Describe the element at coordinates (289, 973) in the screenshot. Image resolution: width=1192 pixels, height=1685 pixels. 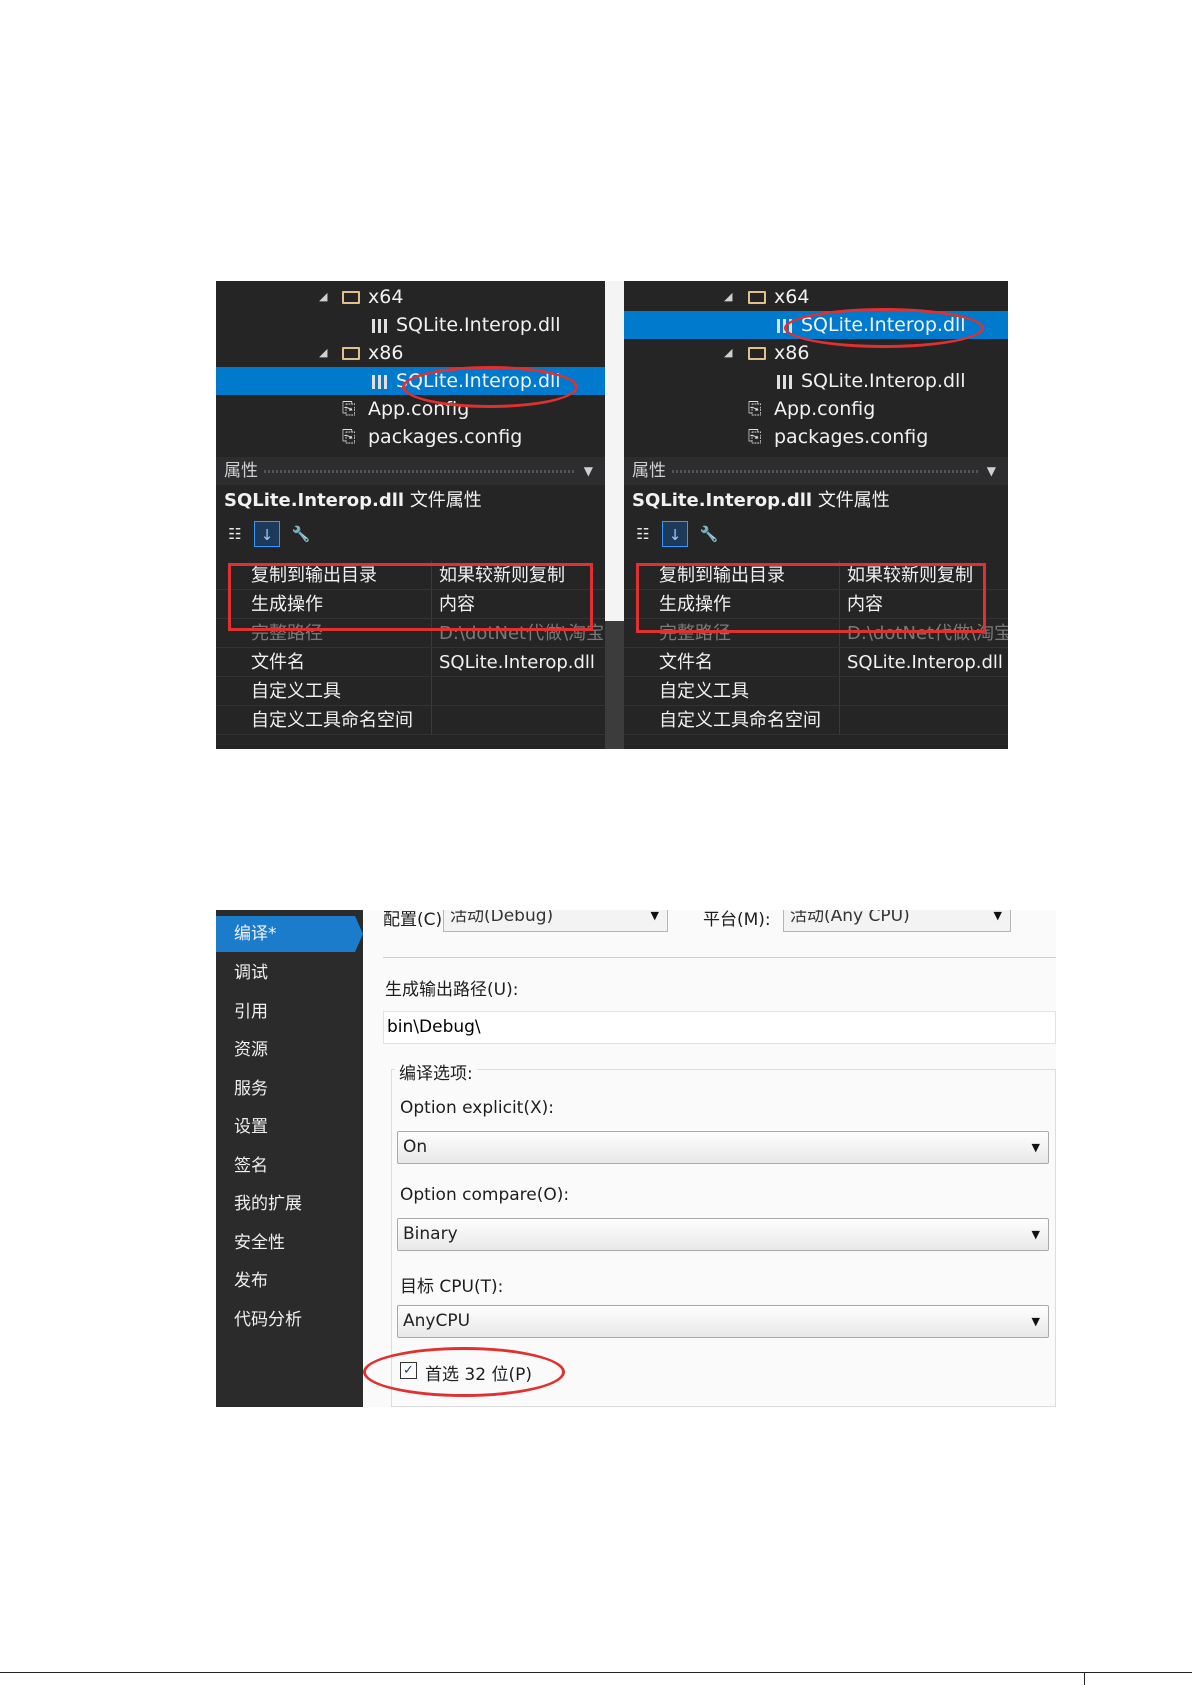
I see `nav-item-debug: 调试` at that location.